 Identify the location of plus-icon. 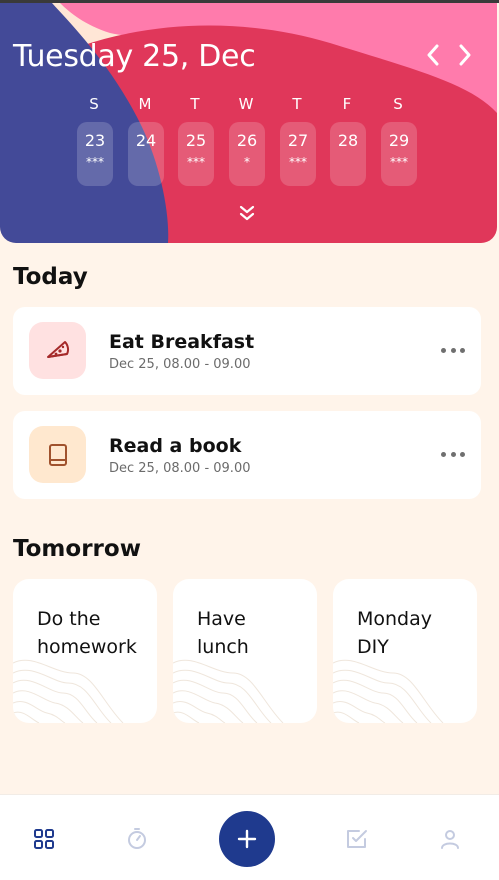
(247, 839).